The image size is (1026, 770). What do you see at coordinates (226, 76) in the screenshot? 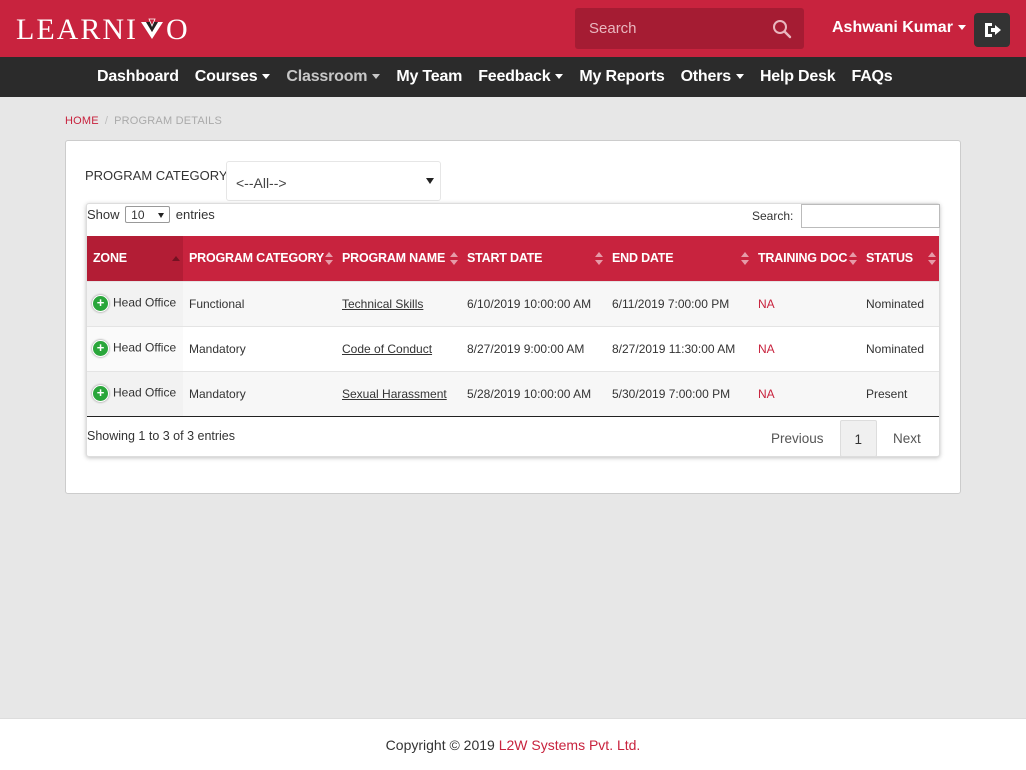
I see `nav-item-label: Courses` at bounding box center [226, 76].